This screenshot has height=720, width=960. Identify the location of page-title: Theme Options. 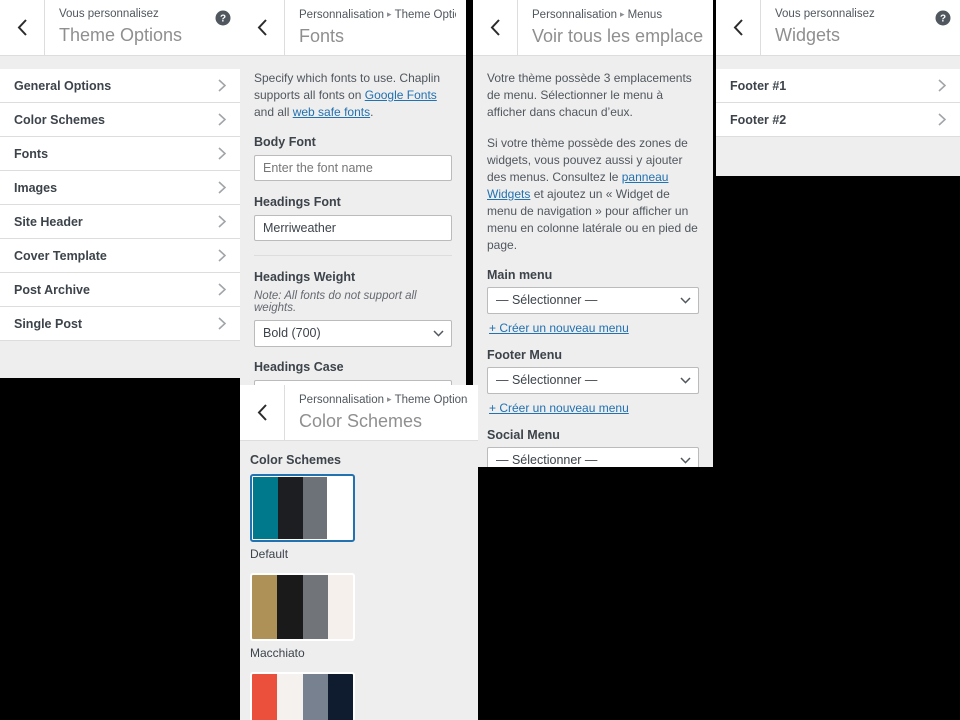
(121, 35).